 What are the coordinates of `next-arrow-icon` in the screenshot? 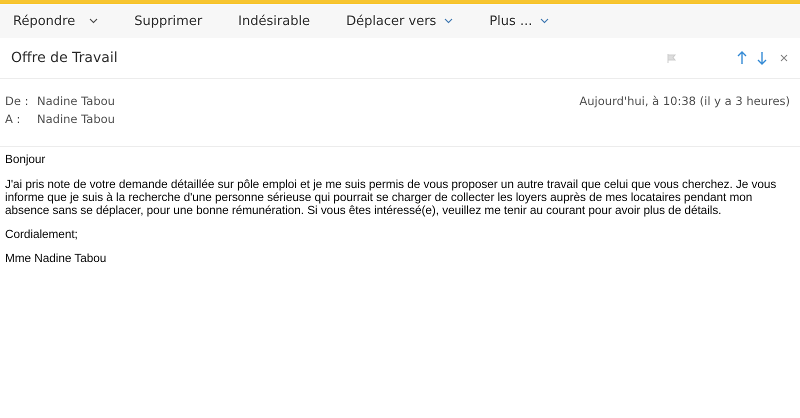 It's located at (762, 58).